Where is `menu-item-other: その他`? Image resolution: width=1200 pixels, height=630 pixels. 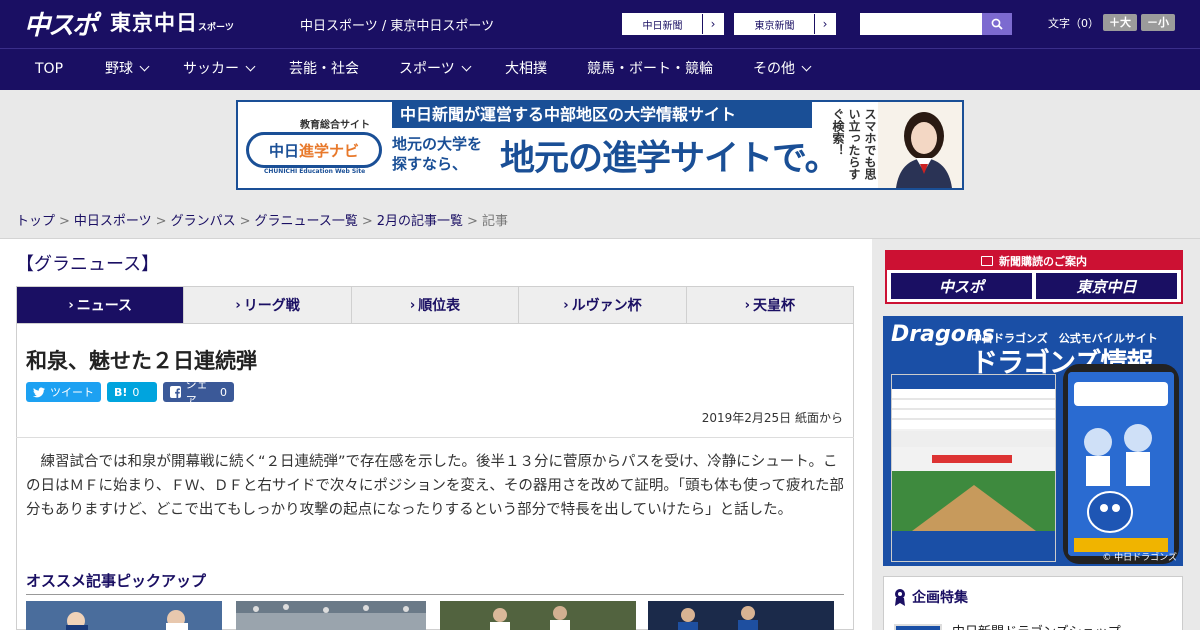 menu-item-other: その他 is located at coordinates (782, 69).